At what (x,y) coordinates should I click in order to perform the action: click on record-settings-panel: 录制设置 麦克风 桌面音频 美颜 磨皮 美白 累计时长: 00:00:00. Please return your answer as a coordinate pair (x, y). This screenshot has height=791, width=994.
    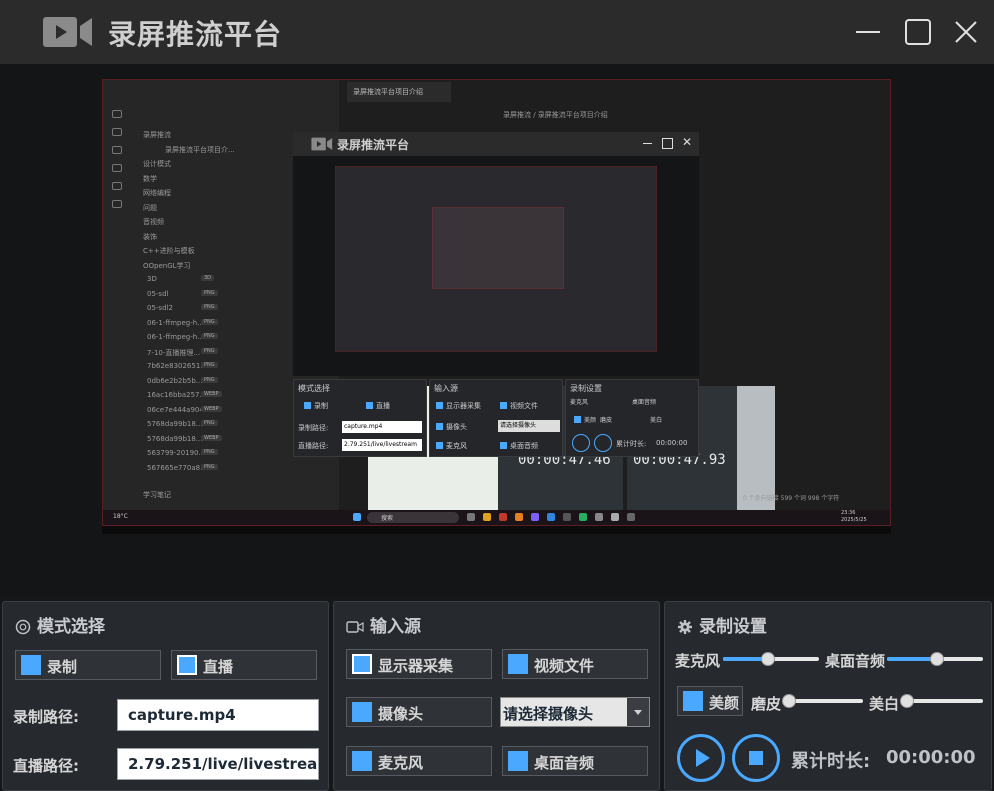
    Looking at the image, I should click on (828, 696).